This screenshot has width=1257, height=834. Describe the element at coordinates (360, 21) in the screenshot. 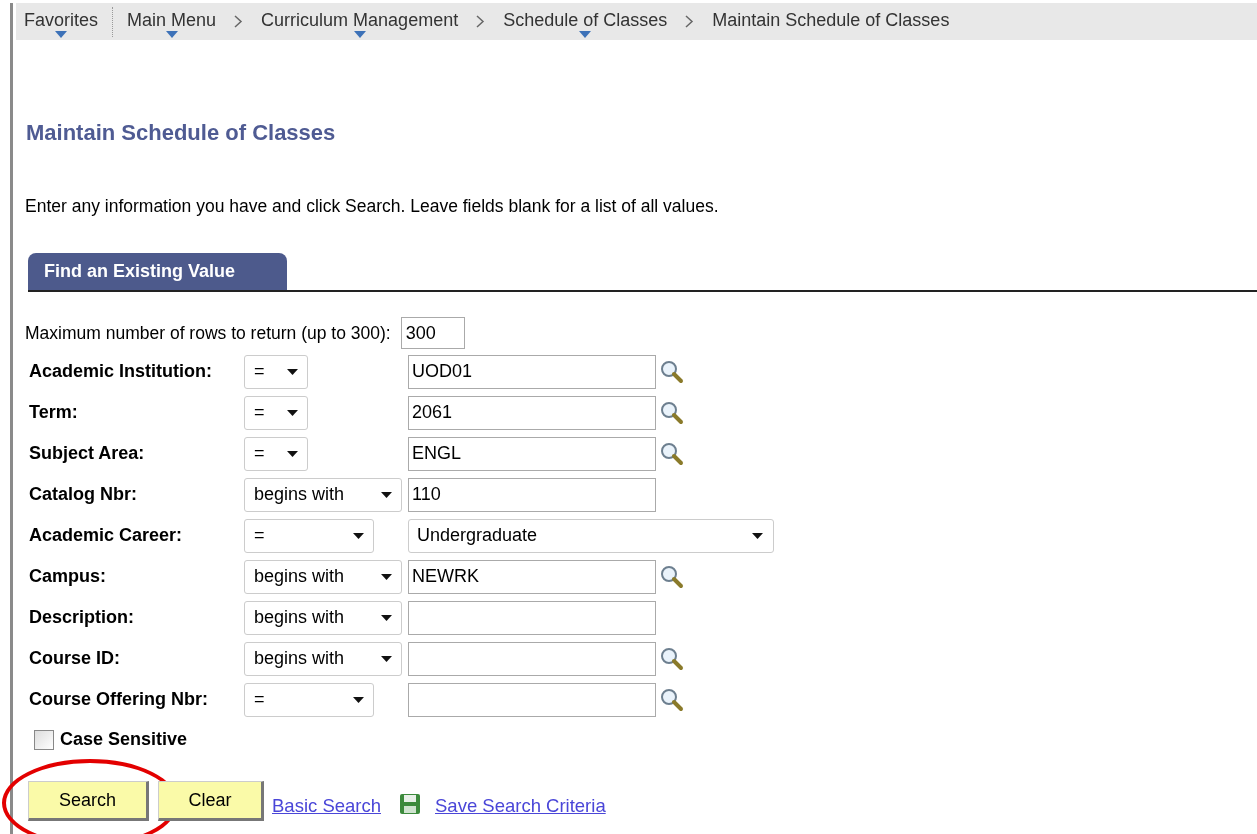

I see `breadcrumb-link: Curriculum Management` at that location.